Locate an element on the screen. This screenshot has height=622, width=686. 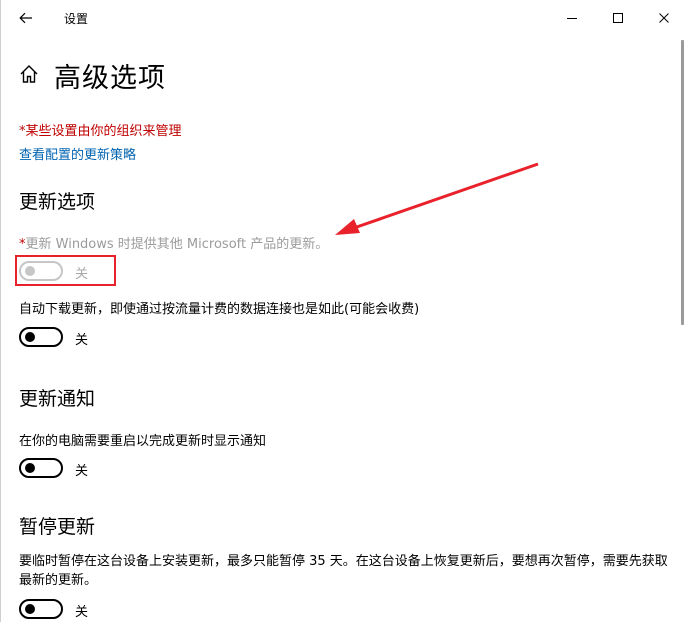
minimize-icon is located at coordinates (572, 18).